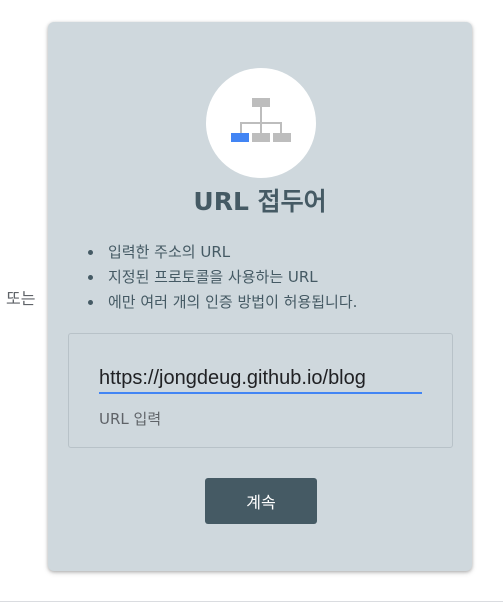 This screenshot has width=503, height=604. Describe the element at coordinates (251, 601) in the screenshot. I see `divider` at that location.